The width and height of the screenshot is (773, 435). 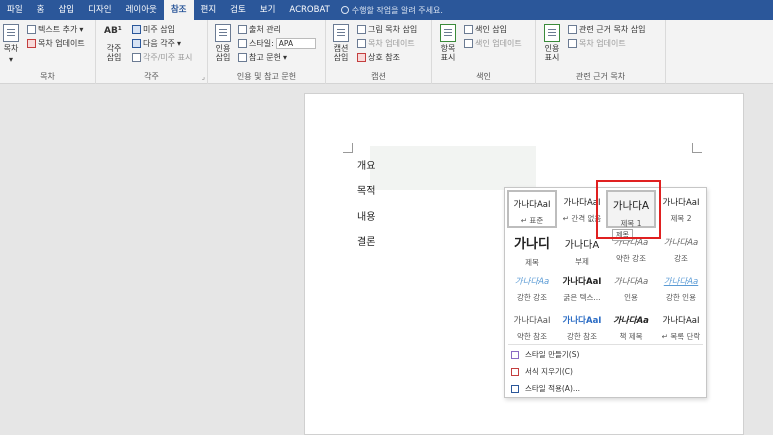 I want to click on style-title: 가나디 제목, so click(x=532, y=249).